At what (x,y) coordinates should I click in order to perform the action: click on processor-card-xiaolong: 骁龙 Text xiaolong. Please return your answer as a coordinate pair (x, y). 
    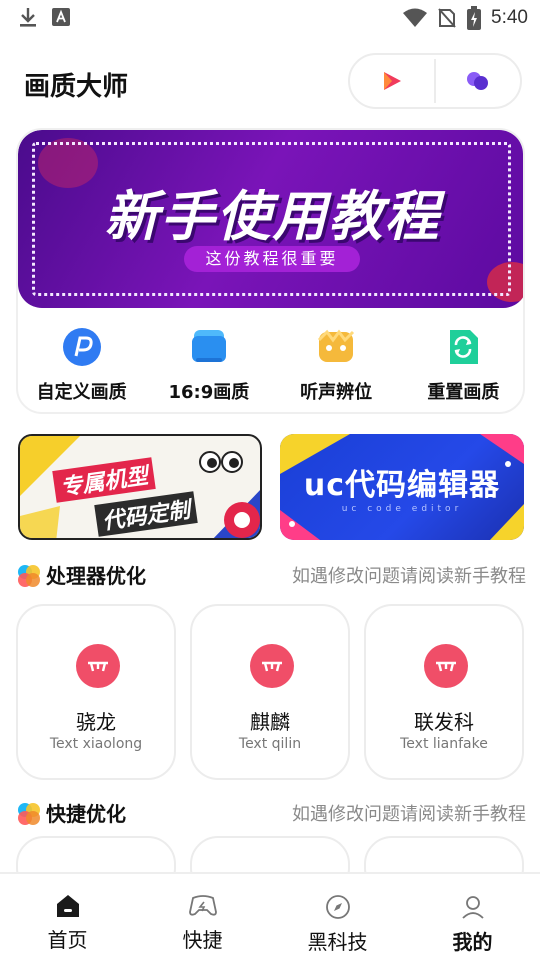
    Looking at the image, I should click on (96, 692).